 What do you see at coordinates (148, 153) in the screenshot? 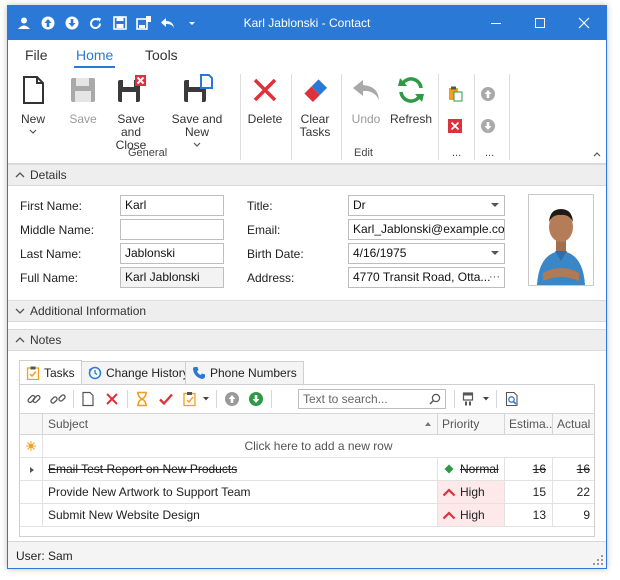
I see `group-label-general: General` at bounding box center [148, 153].